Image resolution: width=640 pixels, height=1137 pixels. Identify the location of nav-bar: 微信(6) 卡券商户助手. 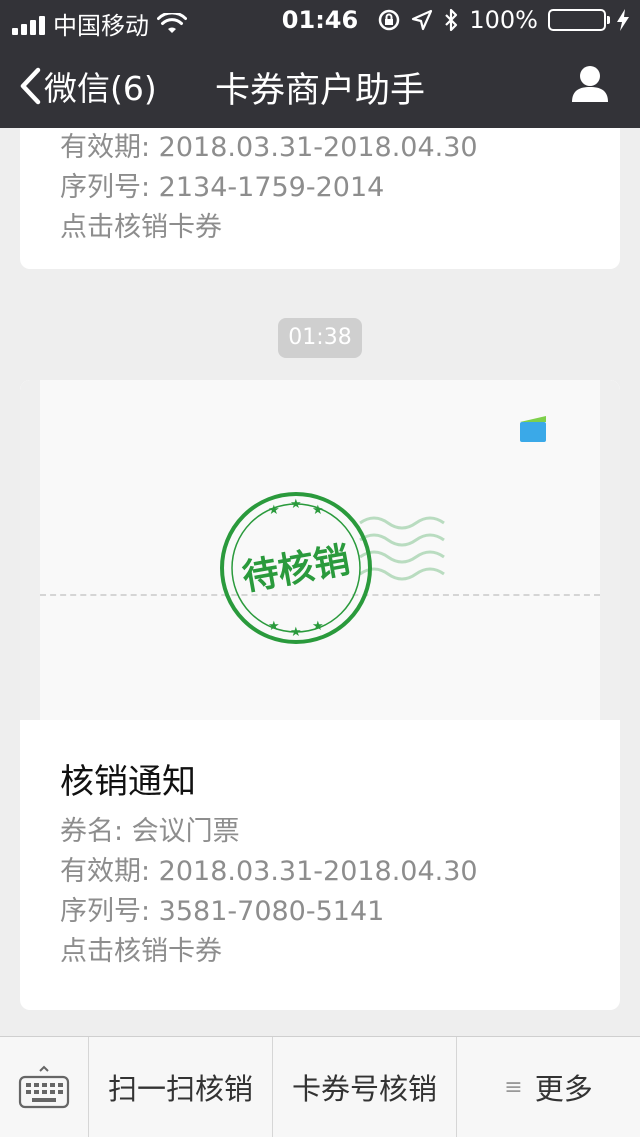
(320, 84).